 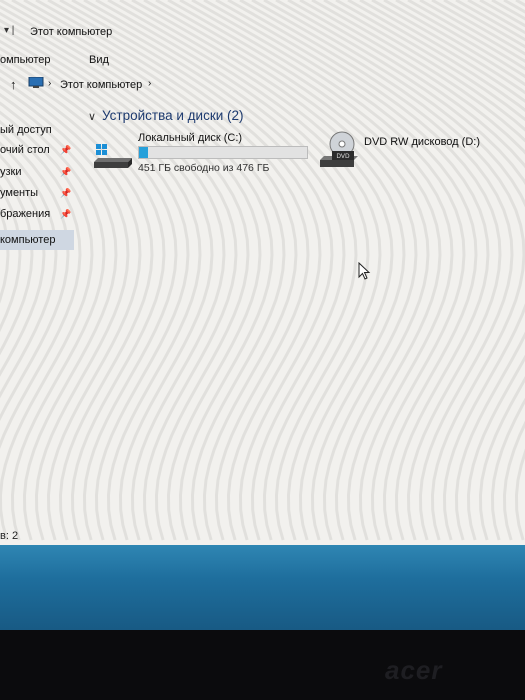 I want to click on hard-drive-icon, so click(x=113, y=156).